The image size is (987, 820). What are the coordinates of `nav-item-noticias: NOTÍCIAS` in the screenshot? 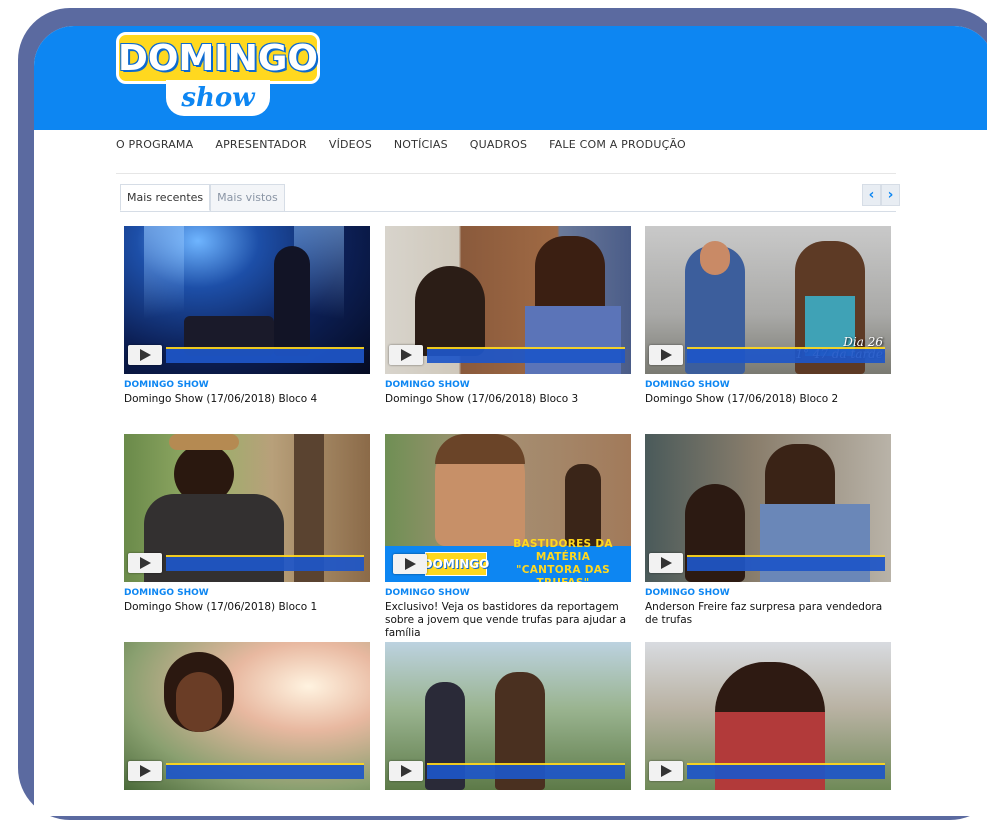 It's located at (421, 148).